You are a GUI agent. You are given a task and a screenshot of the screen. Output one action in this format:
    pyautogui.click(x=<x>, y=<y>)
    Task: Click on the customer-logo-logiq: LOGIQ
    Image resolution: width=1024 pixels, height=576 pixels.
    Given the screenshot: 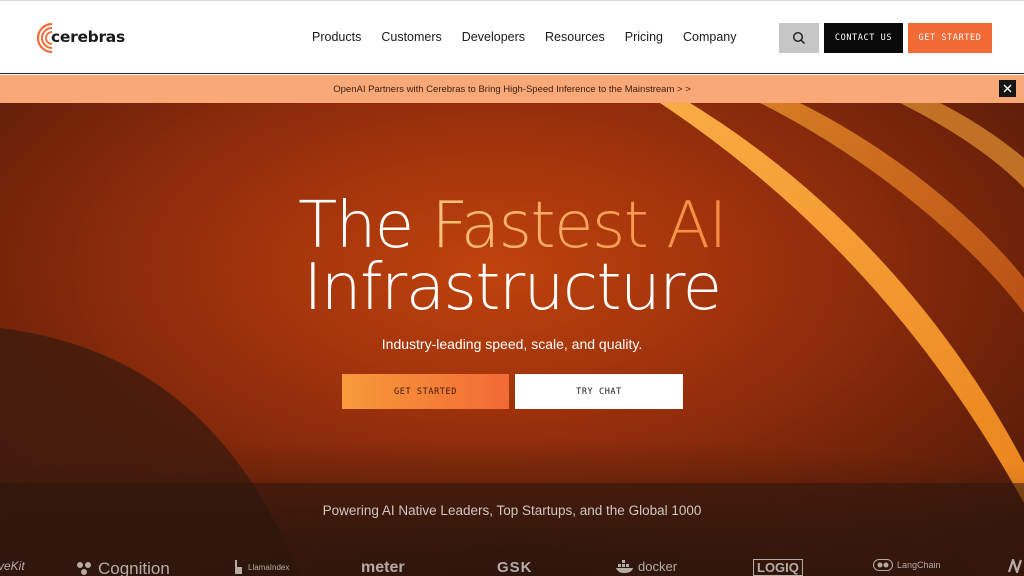 What is the action you would take?
    pyautogui.click(x=778, y=567)
    